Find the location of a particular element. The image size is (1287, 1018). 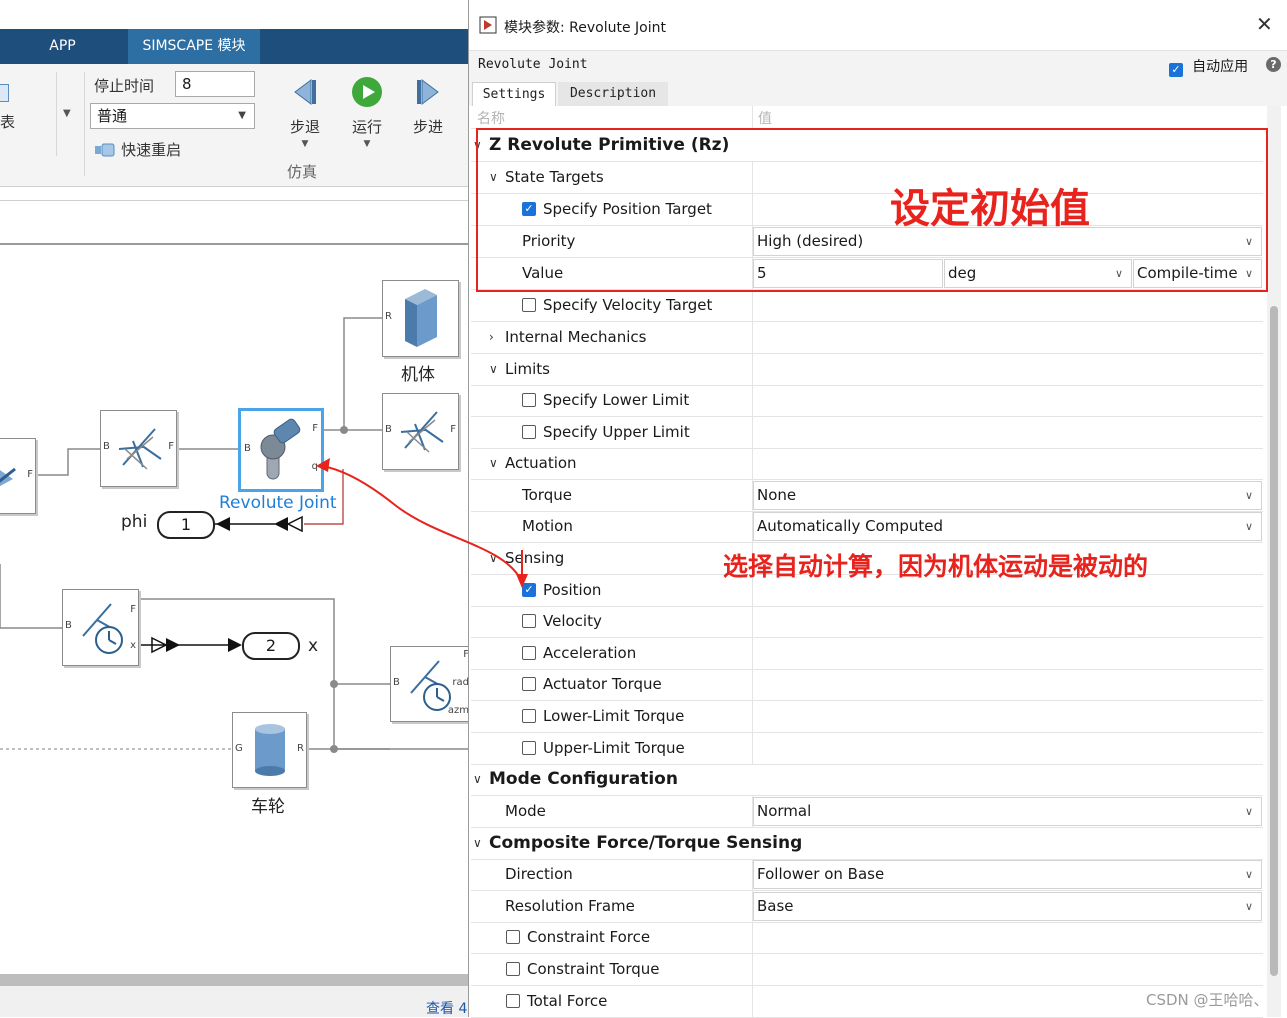

param-specify-upper-limit: Specify Upper Limit is located at coordinates (867, 433).